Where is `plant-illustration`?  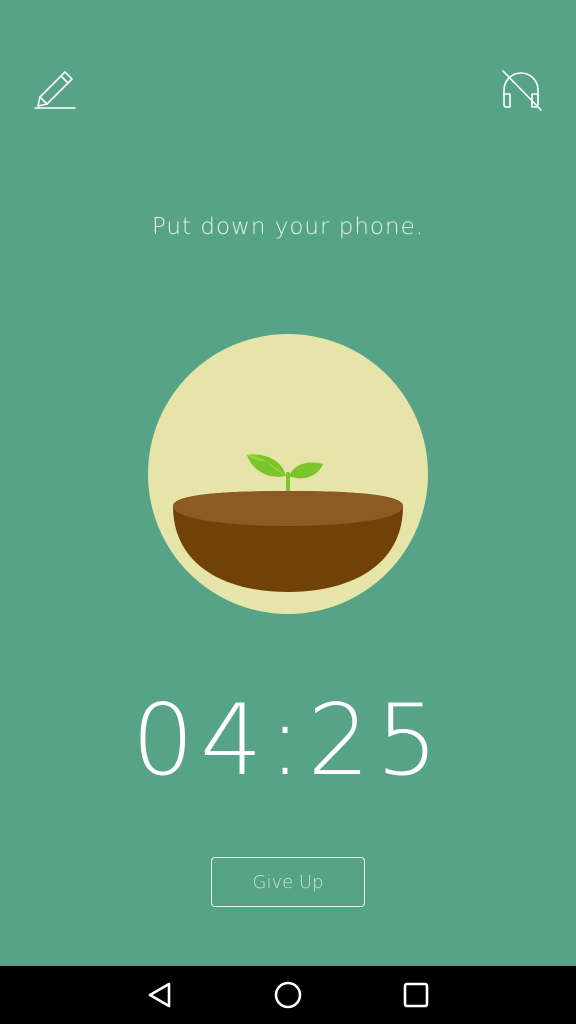
plant-illustration is located at coordinates (288, 474).